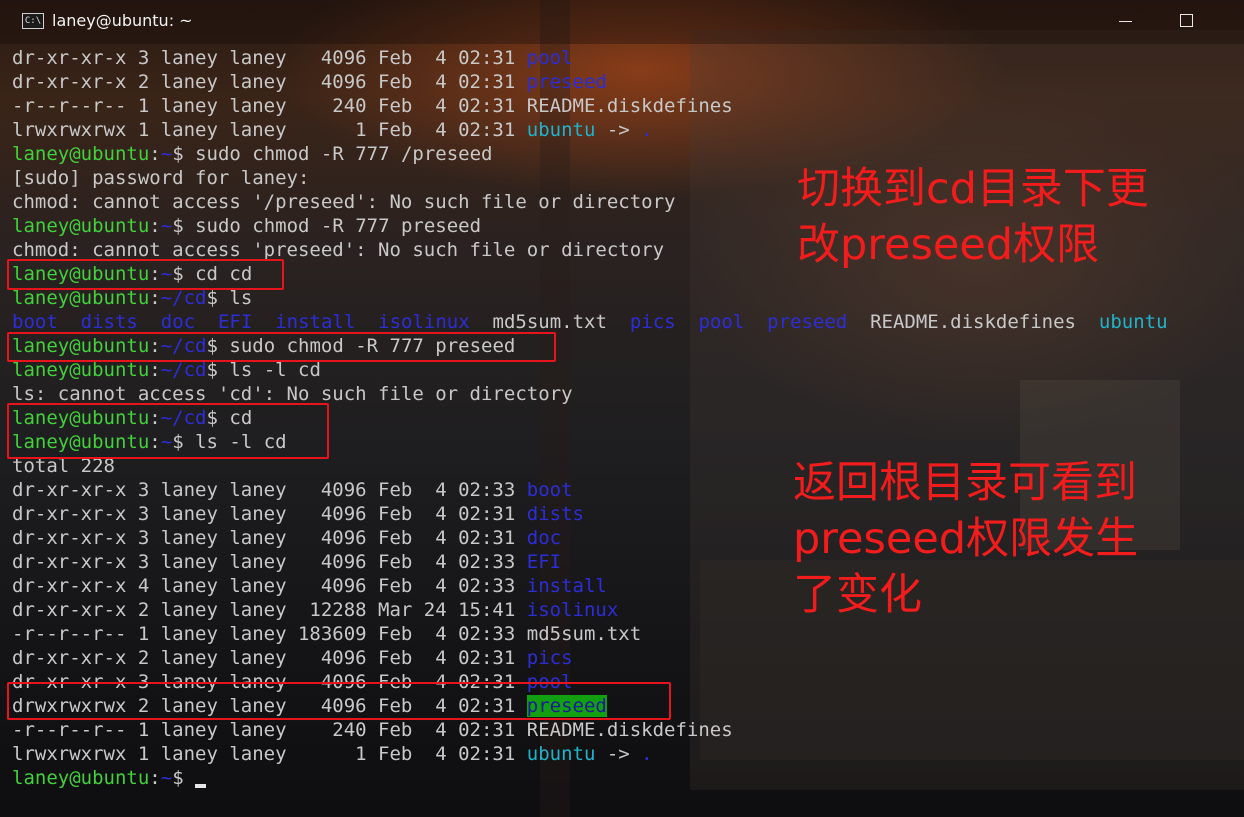  I want to click on terminal-text: $ sudo chmod -R 777 /preseed, so click(332, 154).